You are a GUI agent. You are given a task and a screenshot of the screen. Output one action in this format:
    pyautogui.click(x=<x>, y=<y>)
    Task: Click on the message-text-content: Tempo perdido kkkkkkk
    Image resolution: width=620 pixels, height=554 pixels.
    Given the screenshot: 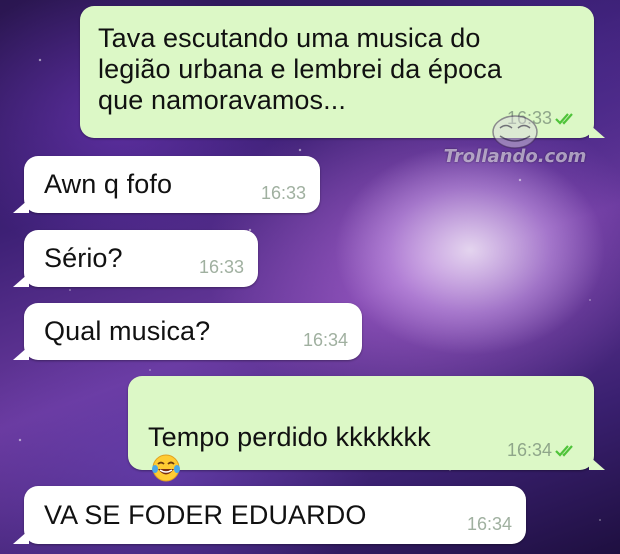 What is the action you would take?
    pyautogui.click(x=289, y=437)
    